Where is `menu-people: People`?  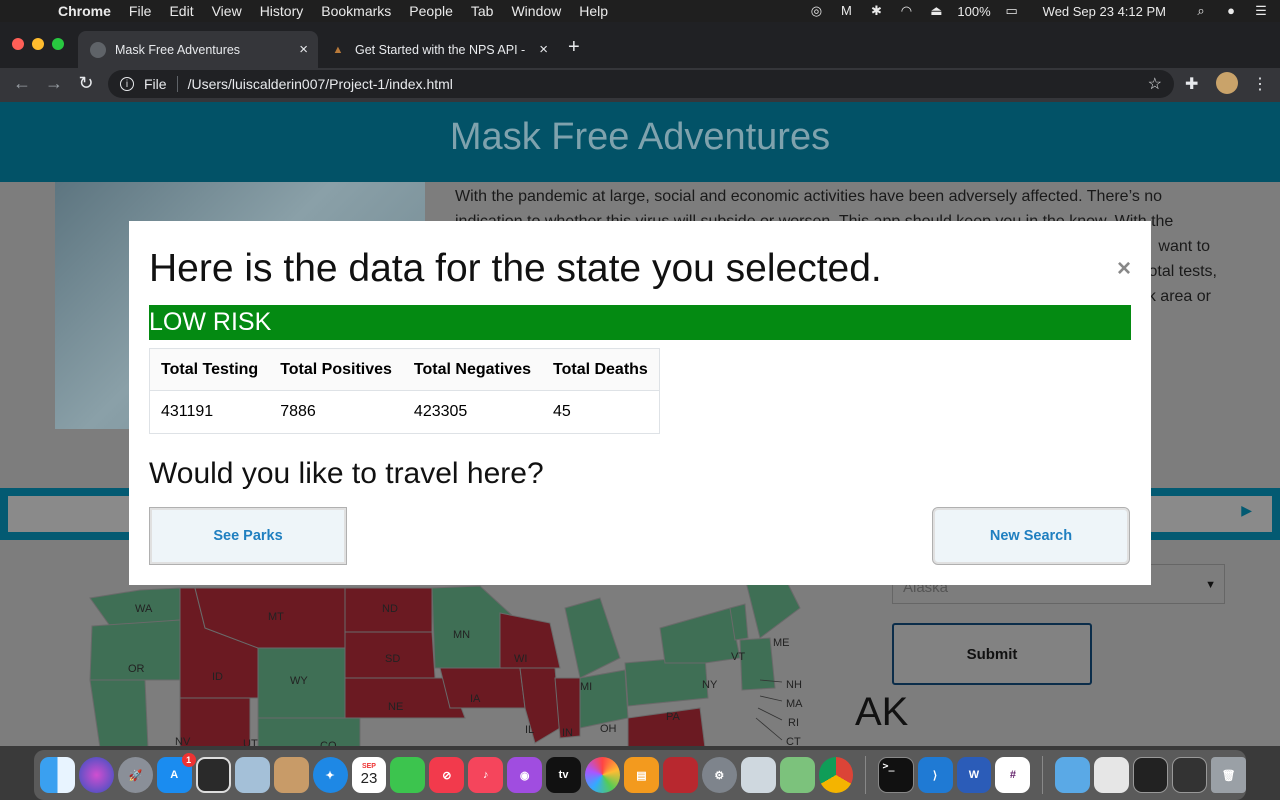 menu-people: People is located at coordinates (431, 11).